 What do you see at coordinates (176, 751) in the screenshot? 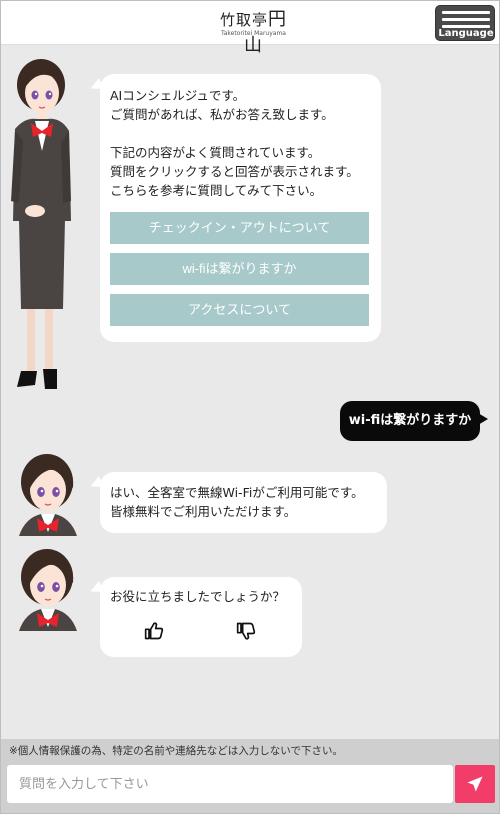
I see `privacy-notice: ※個人情報保護の為、特定の名前や連絡先などは入力しないで下さい。` at bounding box center [176, 751].